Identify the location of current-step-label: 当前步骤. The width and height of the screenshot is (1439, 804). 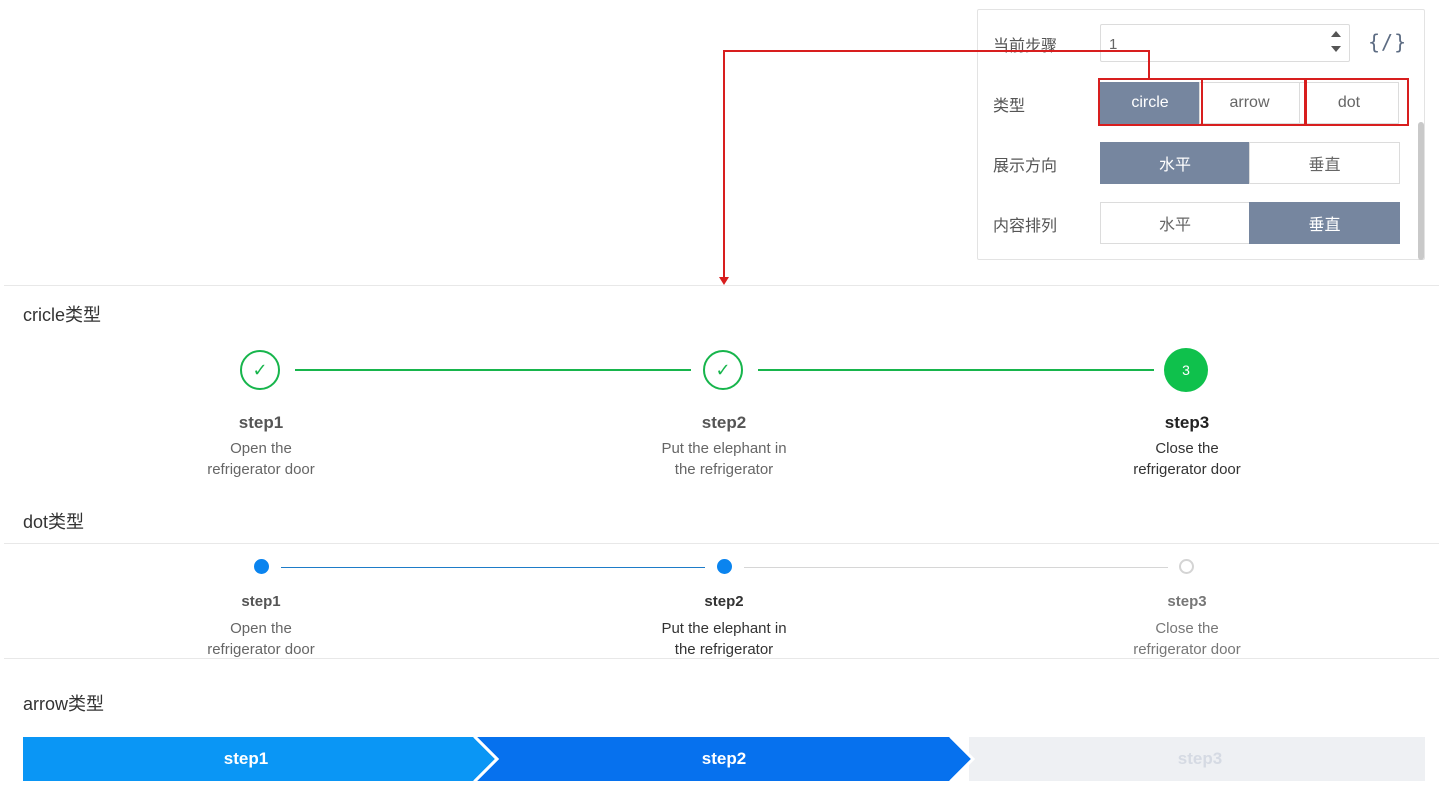
(1025, 46).